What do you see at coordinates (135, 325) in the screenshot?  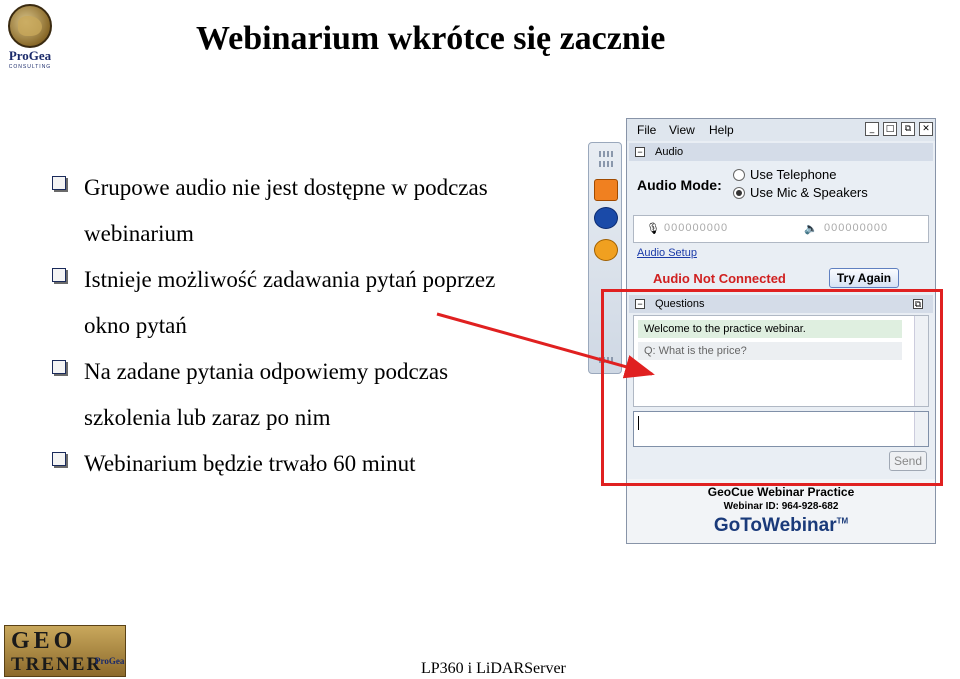 I see `bullet-line: okno pytań` at bounding box center [135, 325].